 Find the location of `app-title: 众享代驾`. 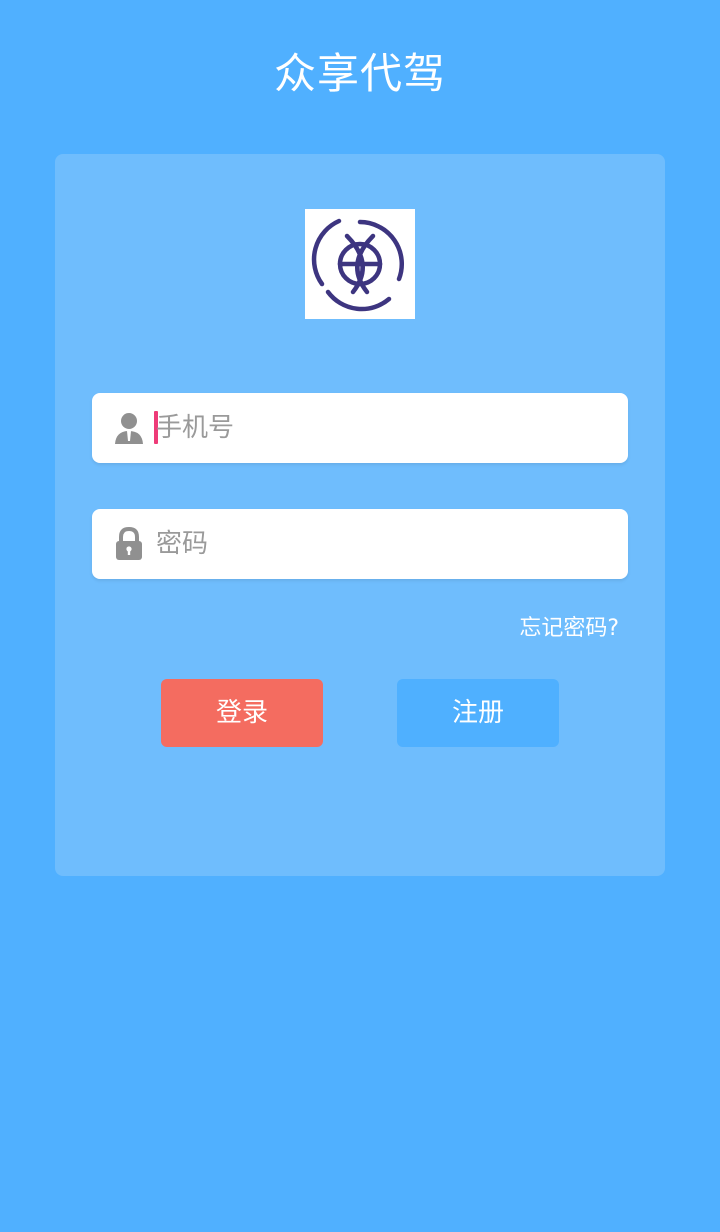

app-title: 众享代驾 is located at coordinates (359, 73).